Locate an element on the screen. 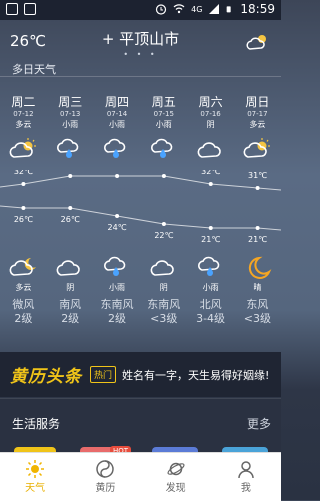  image-icon is located at coordinates (30, 9).